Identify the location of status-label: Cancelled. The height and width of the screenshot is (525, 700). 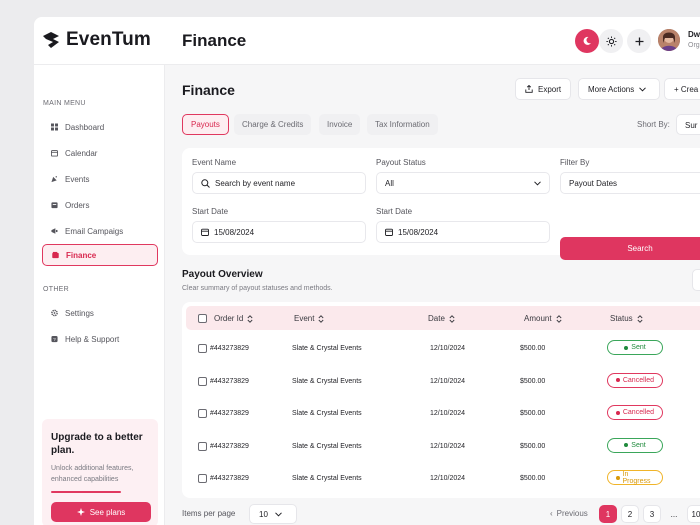
(638, 412).